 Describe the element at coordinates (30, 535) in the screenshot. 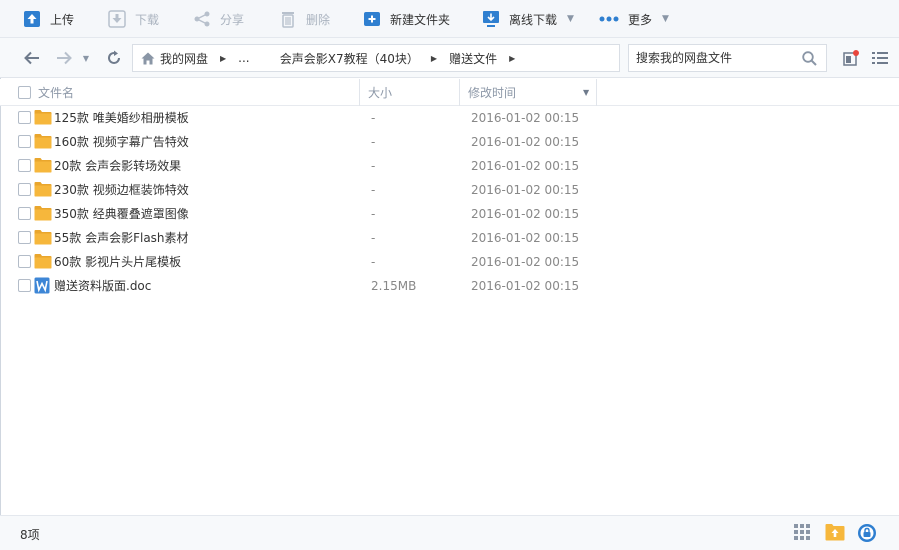

I see `item-count: 8项` at that location.